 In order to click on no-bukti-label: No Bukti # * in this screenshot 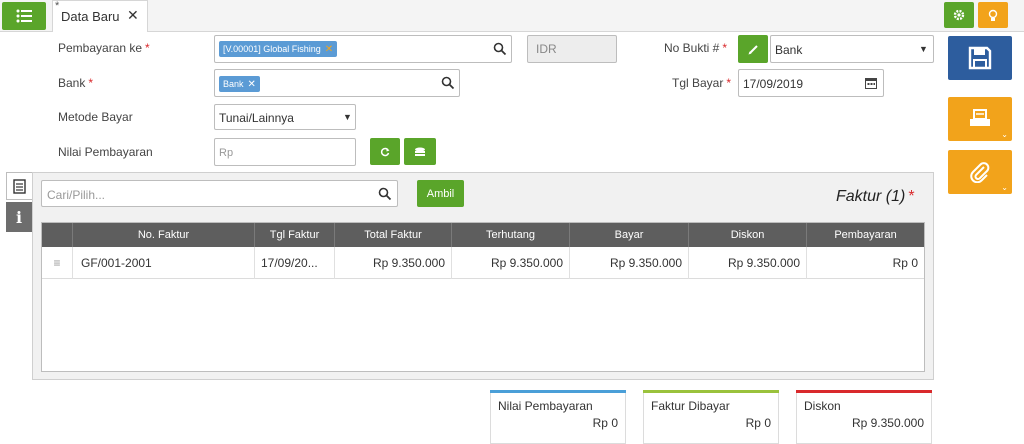, I will do `click(696, 48)`.